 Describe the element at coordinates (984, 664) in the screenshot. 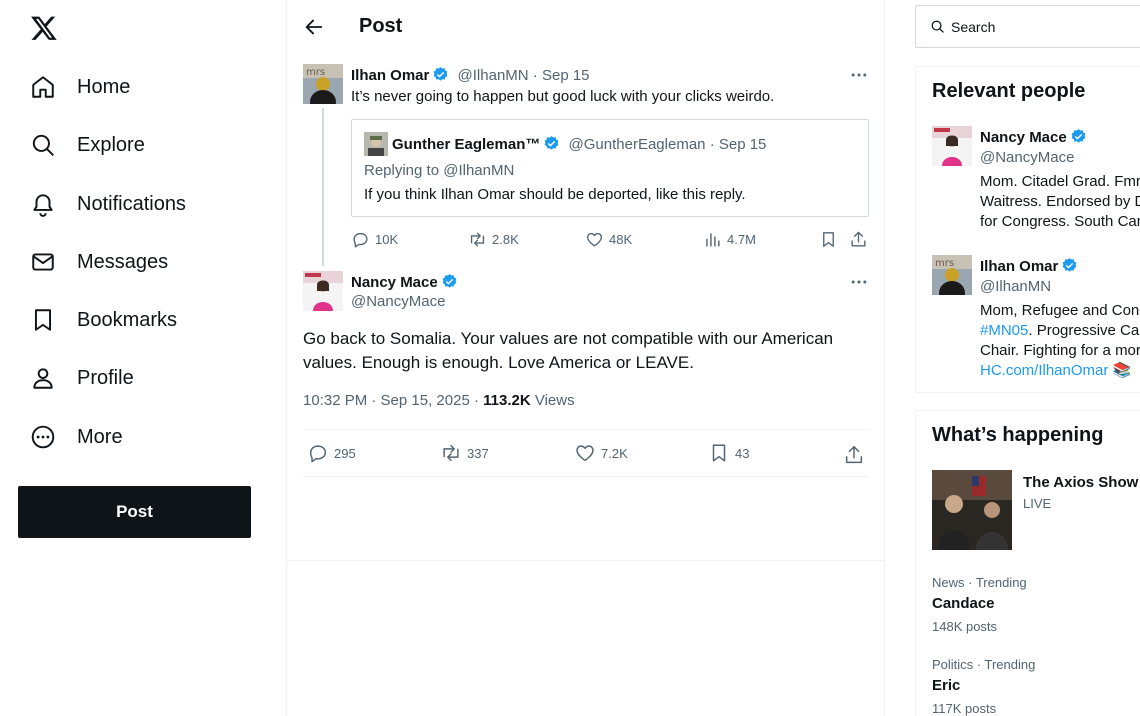

I see `trend-category: Politics · Trending` at that location.